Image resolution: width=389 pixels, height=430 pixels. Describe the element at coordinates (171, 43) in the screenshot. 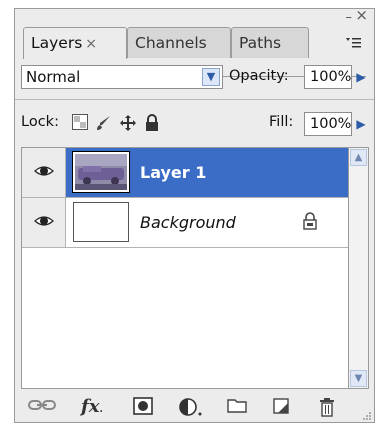

I see `tab-channels-label: Channels` at that location.